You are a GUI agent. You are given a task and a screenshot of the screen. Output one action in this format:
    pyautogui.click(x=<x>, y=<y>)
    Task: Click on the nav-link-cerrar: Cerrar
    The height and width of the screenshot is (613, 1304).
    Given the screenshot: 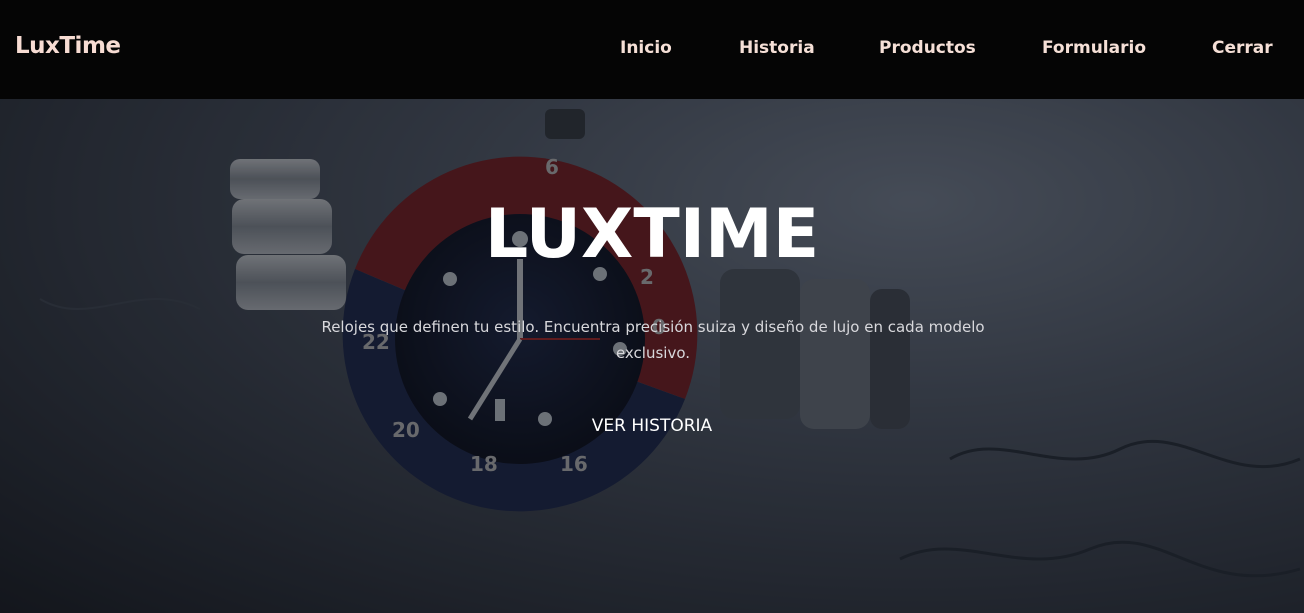 What is the action you would take?
    pyautogui.click(x=1242, y=48)
    